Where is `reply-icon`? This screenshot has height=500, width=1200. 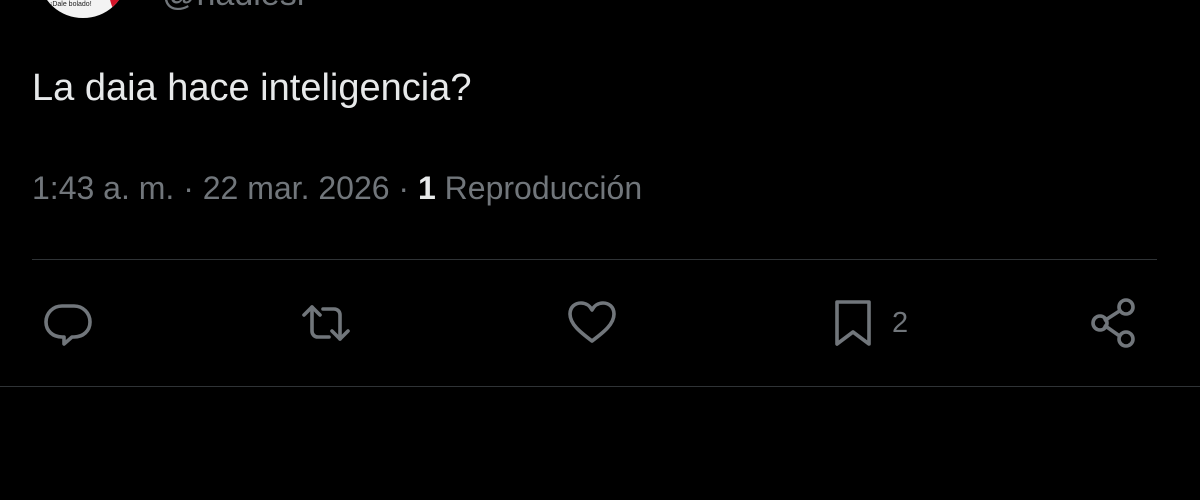 reply-icon is located at coordinates (68, 325).